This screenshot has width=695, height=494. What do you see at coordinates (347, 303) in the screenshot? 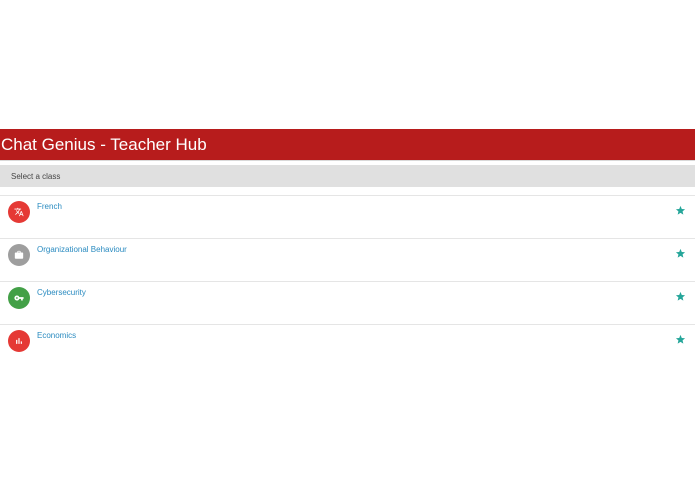
I see `class-item-cybersecurity: Cybersecurity` at bounding box center [347, 303].